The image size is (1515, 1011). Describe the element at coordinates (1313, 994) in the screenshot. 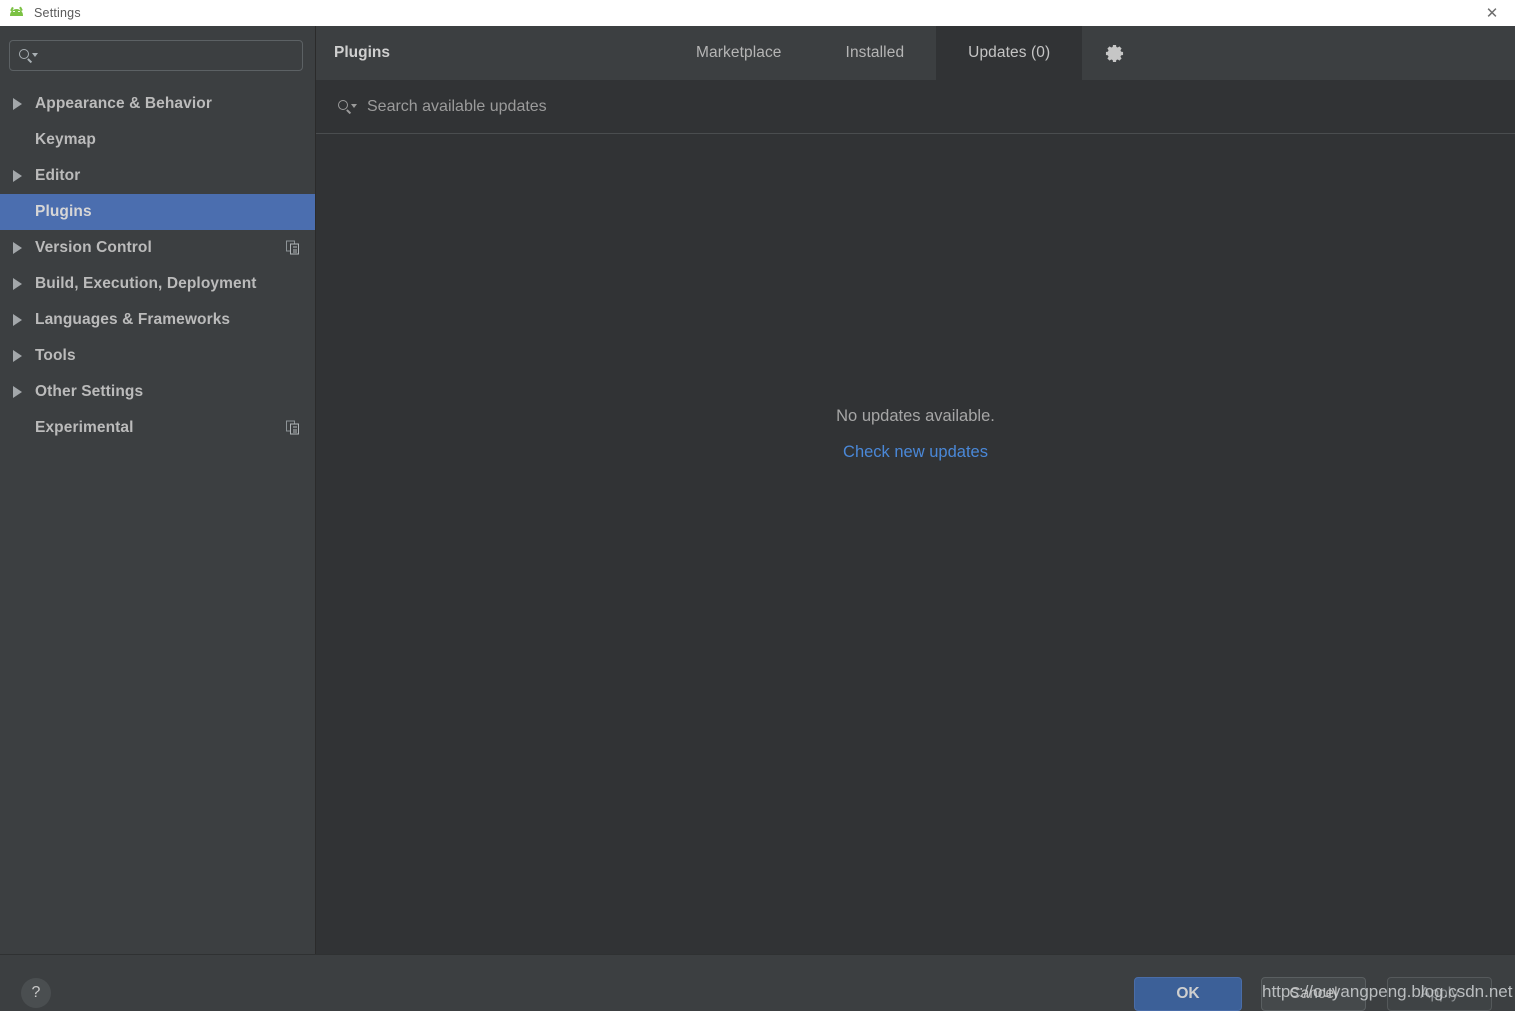

I see `cancel-button: Cancel` at that location.